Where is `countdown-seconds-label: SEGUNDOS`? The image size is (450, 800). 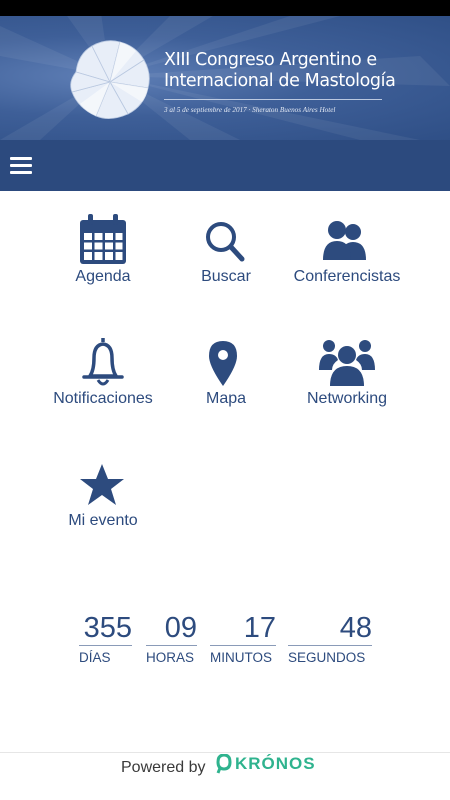 countdown-seconds-label: SEGUNDOS is located at coordinates (327, 657).